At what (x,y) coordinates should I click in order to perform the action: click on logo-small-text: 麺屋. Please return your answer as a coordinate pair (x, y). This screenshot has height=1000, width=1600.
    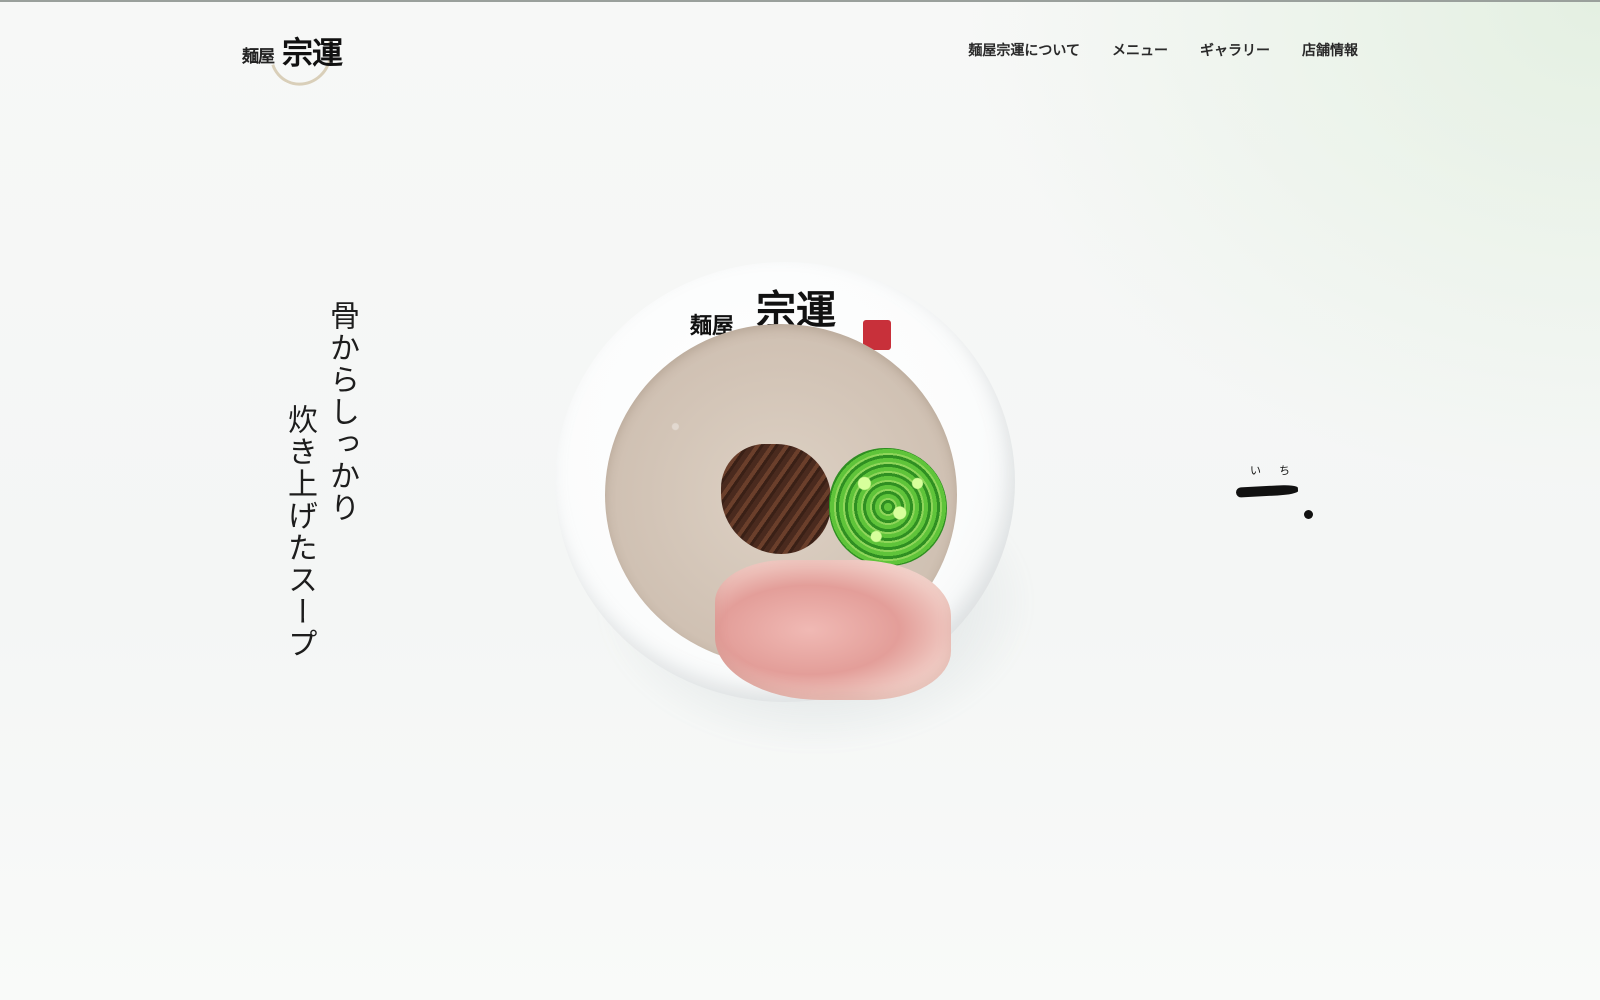
    Looking at the image, I should click on (258, 57).